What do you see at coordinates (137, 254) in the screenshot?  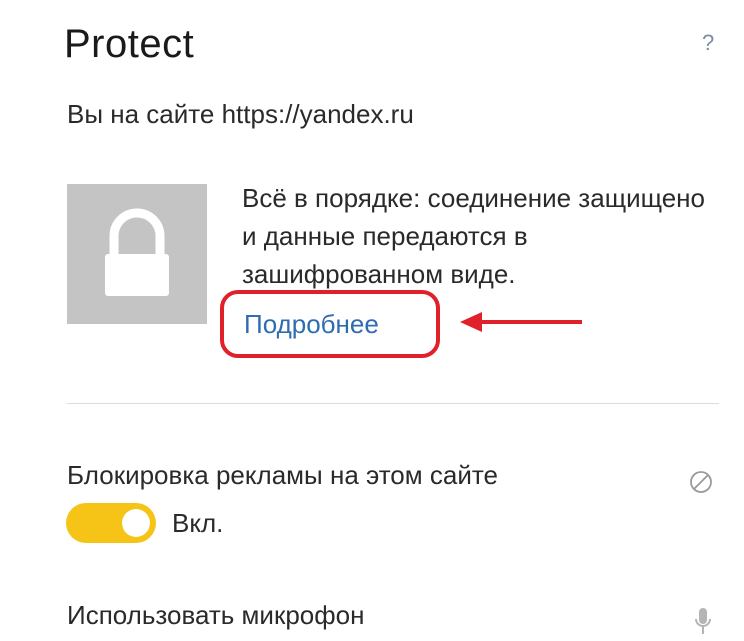 I see `lock-icon` at bounding box center [137, 254].